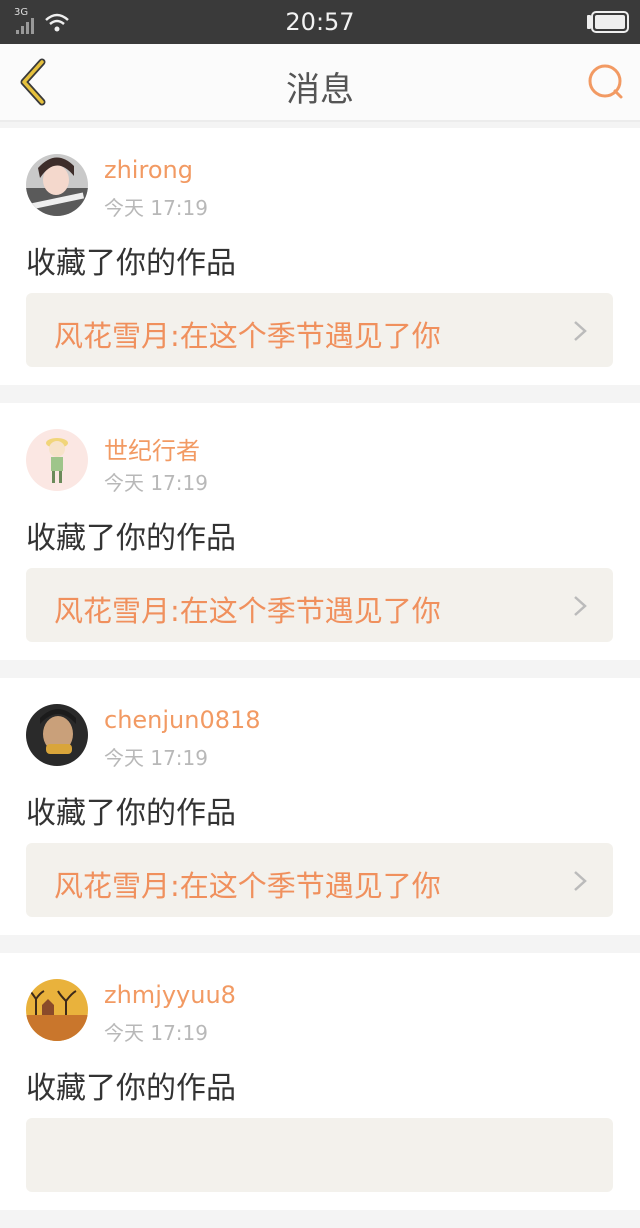  What do you see at coordinates (608, 22) in the screenshot?
I see `battery-icon` at bounding box center [608, 22].